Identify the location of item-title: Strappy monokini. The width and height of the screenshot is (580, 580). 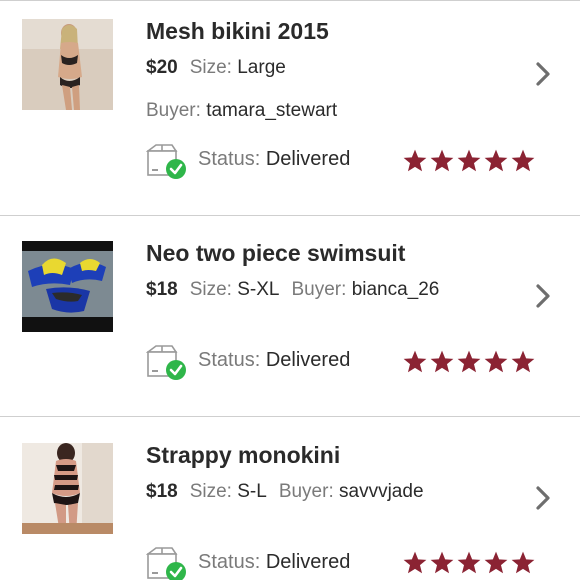
(243, 455).